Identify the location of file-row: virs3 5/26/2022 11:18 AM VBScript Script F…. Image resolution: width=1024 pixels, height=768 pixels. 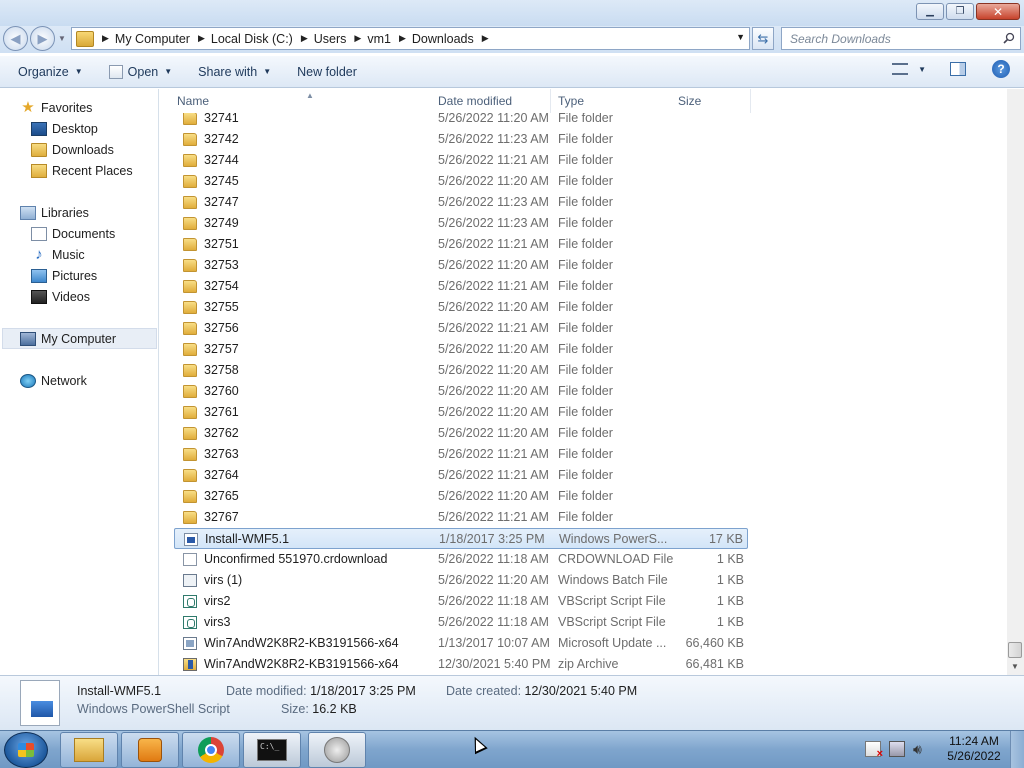
(461, 622).